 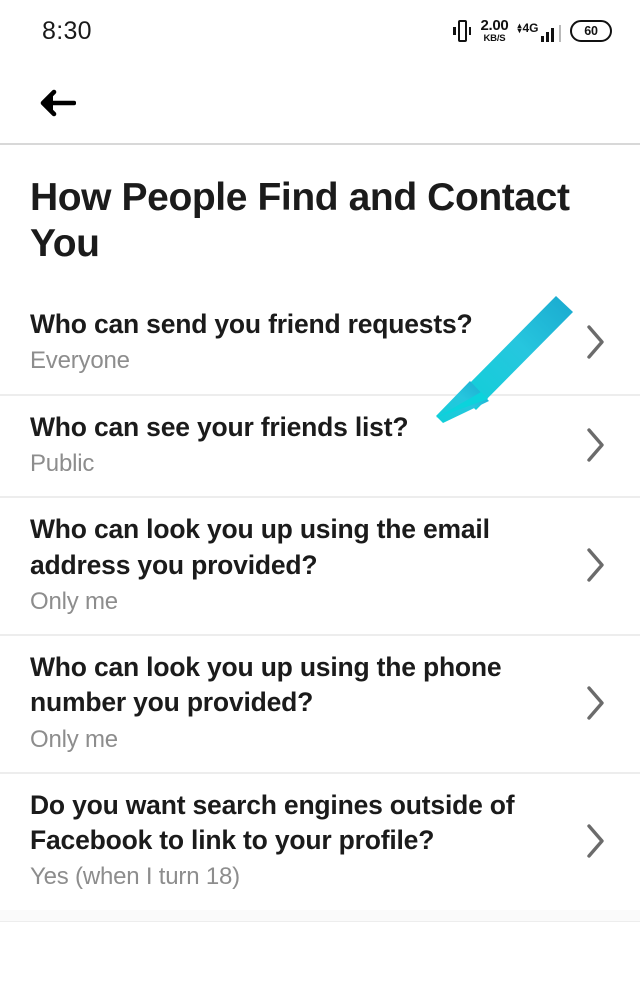 What do you see at coordinates (80, 361) in the screenshot?
I see `list-item-value: Everyone` at bounding box center [80, 361].